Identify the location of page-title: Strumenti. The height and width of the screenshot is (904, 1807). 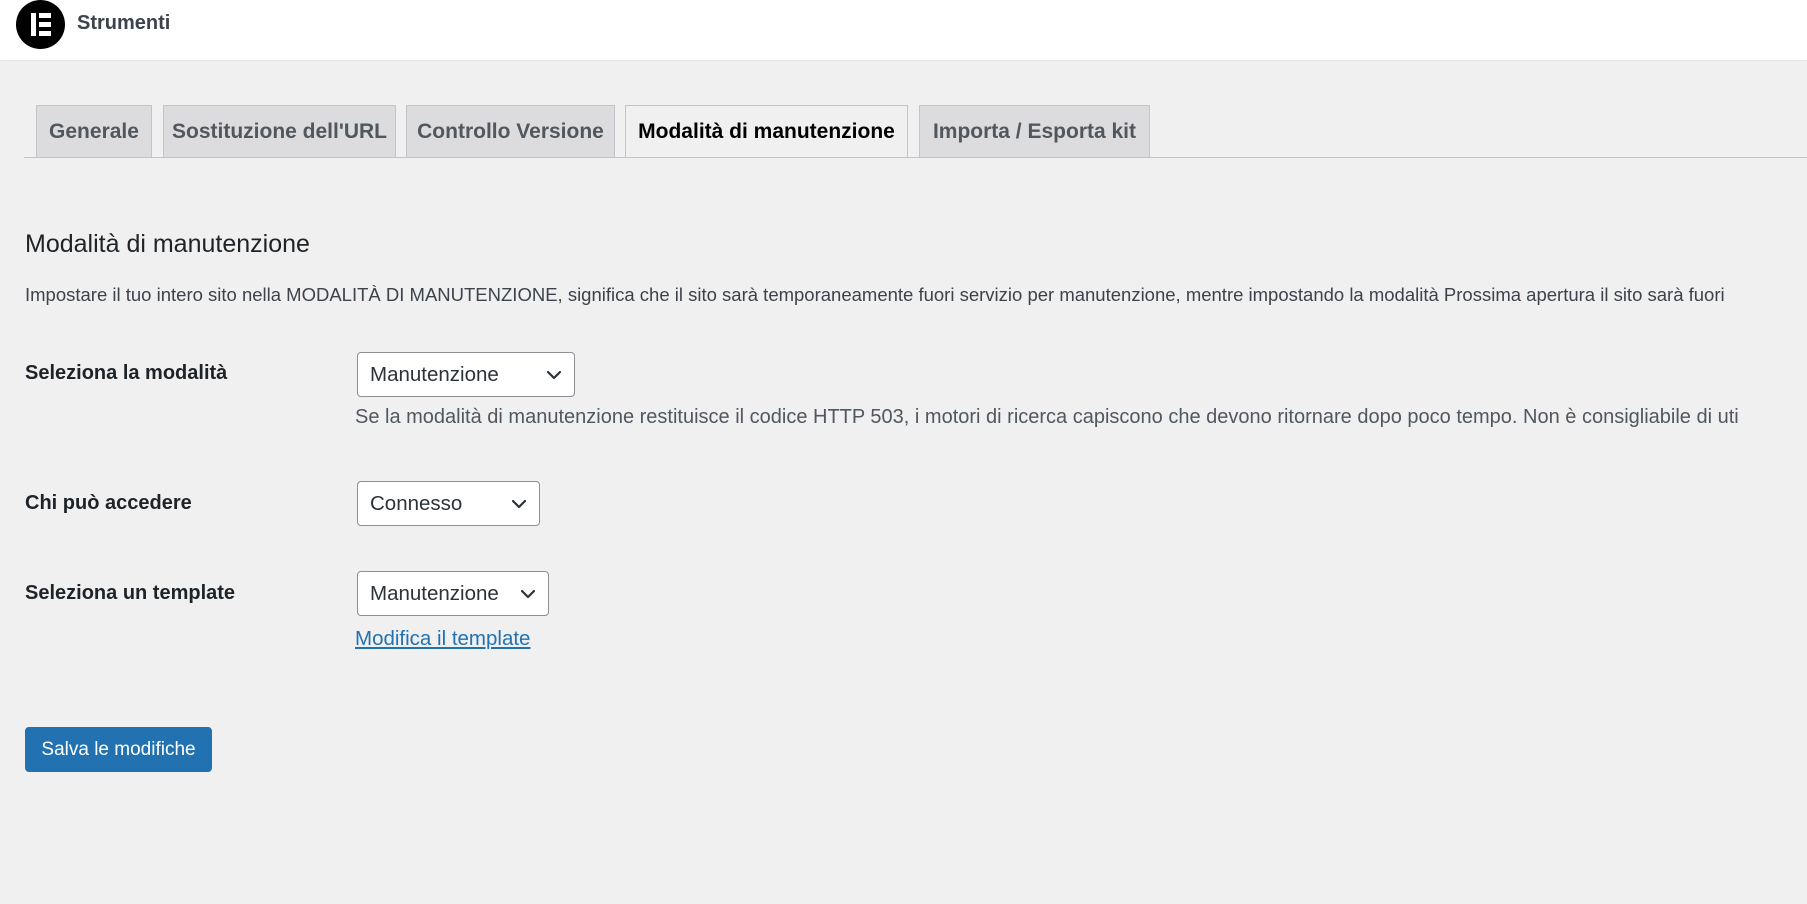
(124, 23).